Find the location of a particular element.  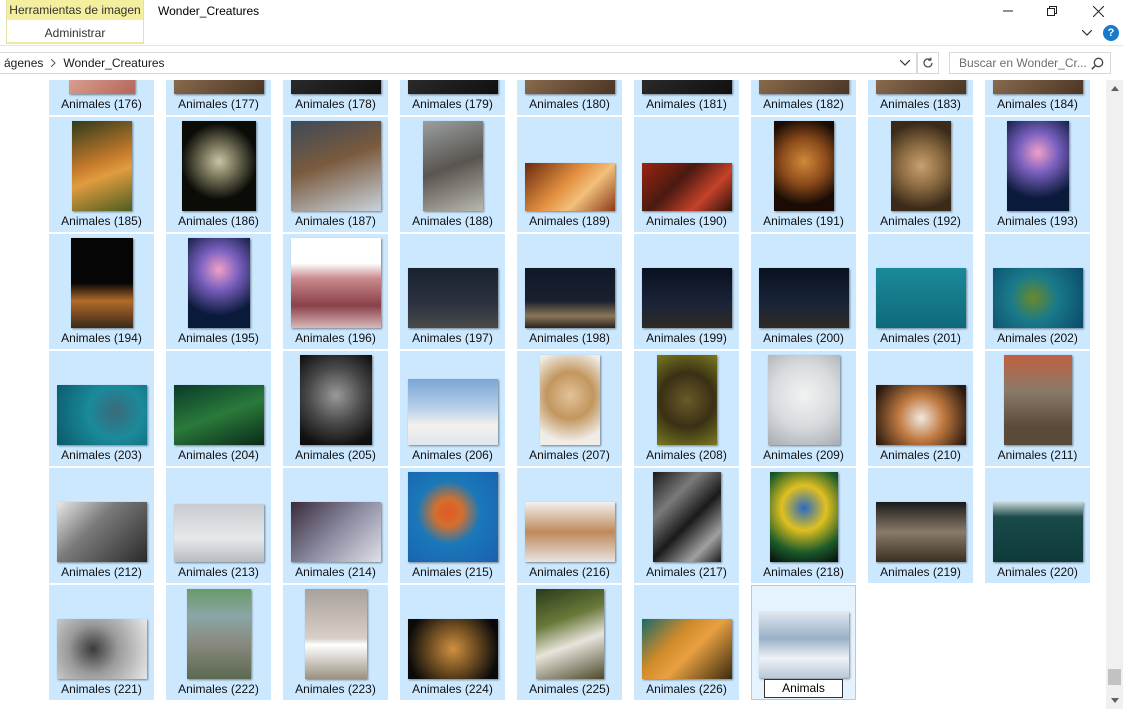

file-name-label: Animales (199) is located at coordinates (686, 338).